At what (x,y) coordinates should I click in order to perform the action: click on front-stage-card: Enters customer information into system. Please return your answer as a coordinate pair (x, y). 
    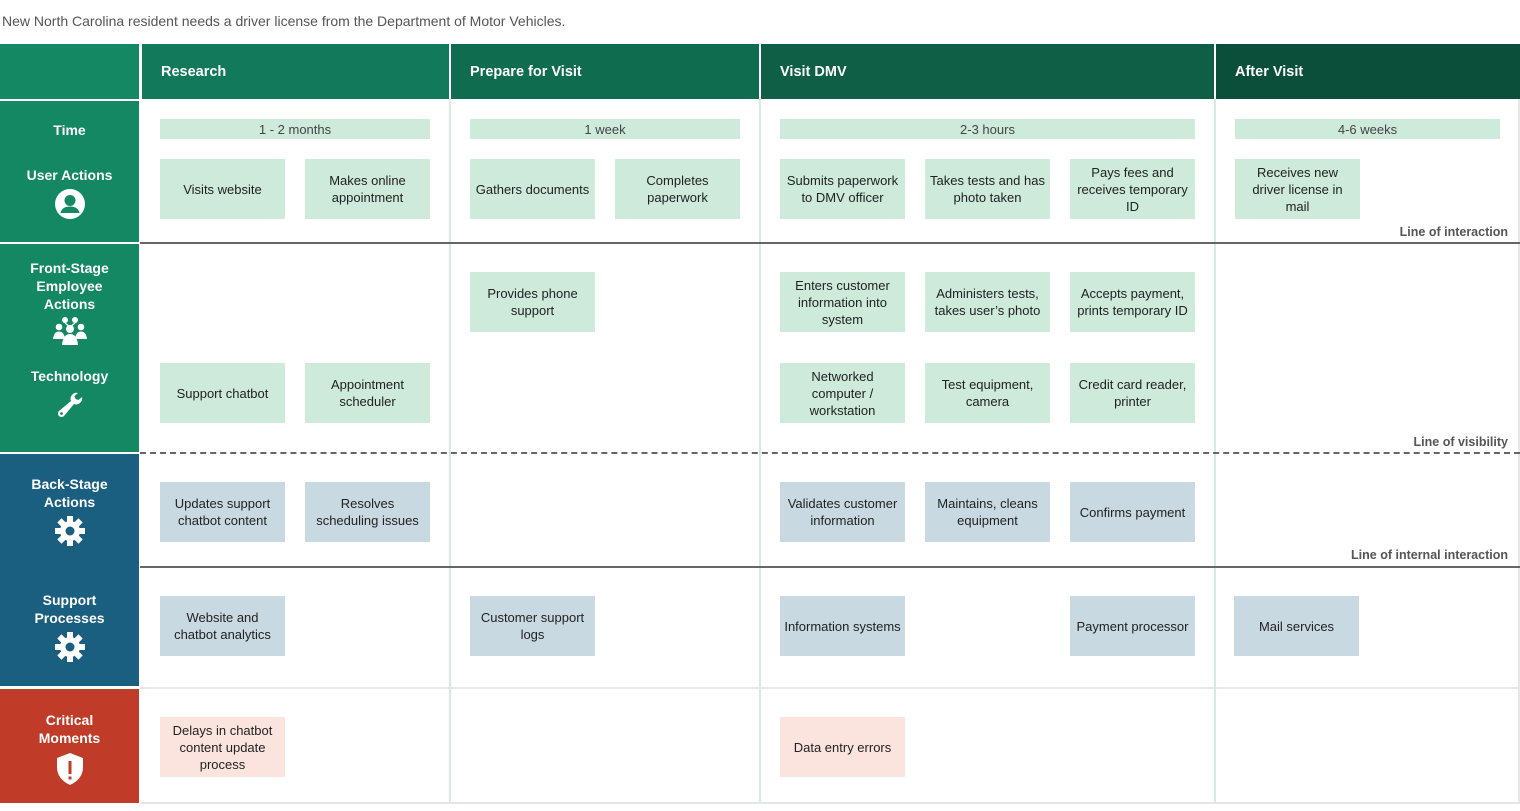
    Looking at the image, I should click on (842, 302).